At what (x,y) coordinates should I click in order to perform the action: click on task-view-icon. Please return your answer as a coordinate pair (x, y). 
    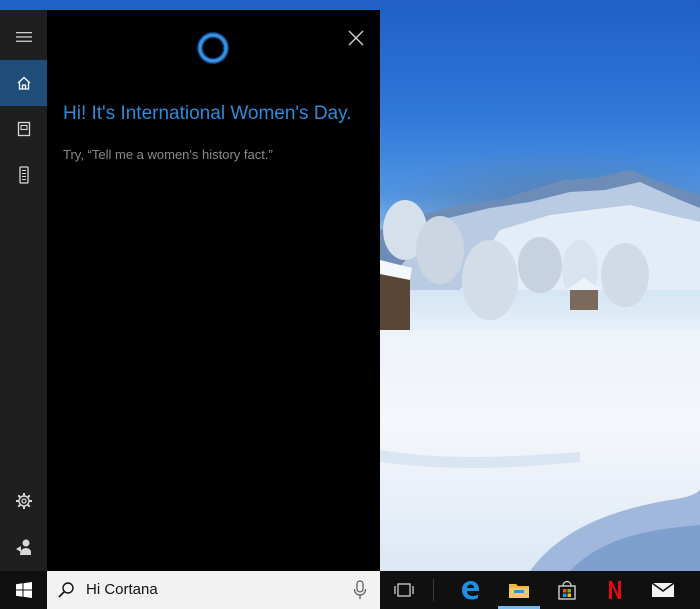
    Looking at the image, I should click on (404, 590).